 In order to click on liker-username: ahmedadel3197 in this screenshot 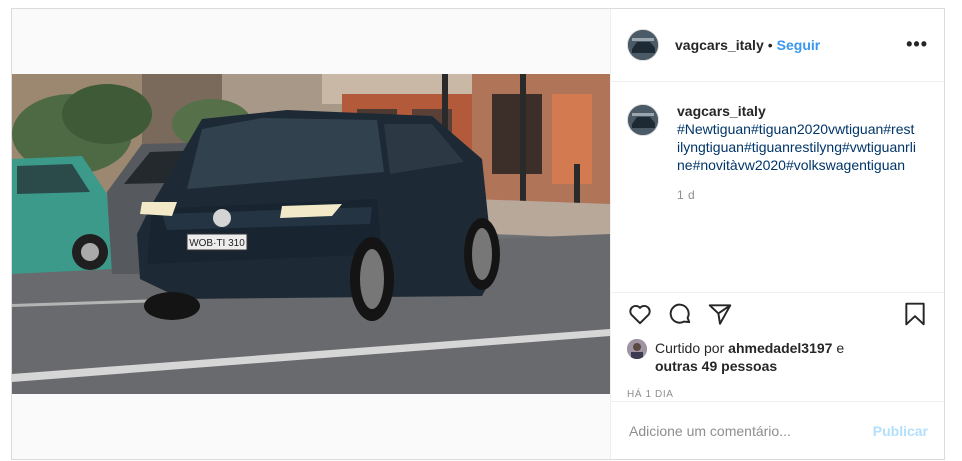, I will do `click(780, 348)`.